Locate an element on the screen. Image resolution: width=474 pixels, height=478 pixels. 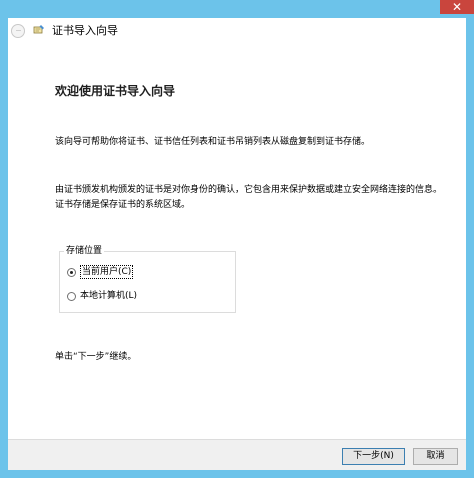
radio-current-user: 当前用户(C) is located at coordinates (100, 272).